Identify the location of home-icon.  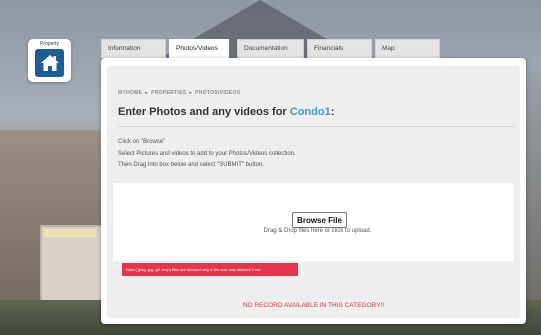
(49, 63).